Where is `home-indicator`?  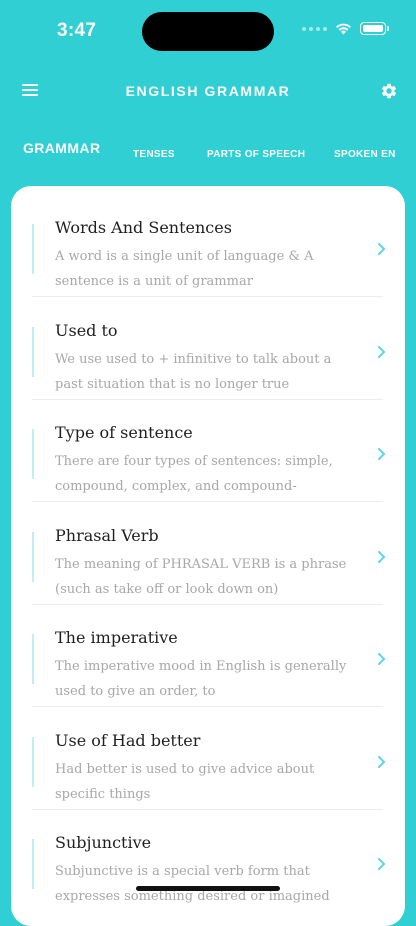 home-indicator is located at coordinates (208, 888).